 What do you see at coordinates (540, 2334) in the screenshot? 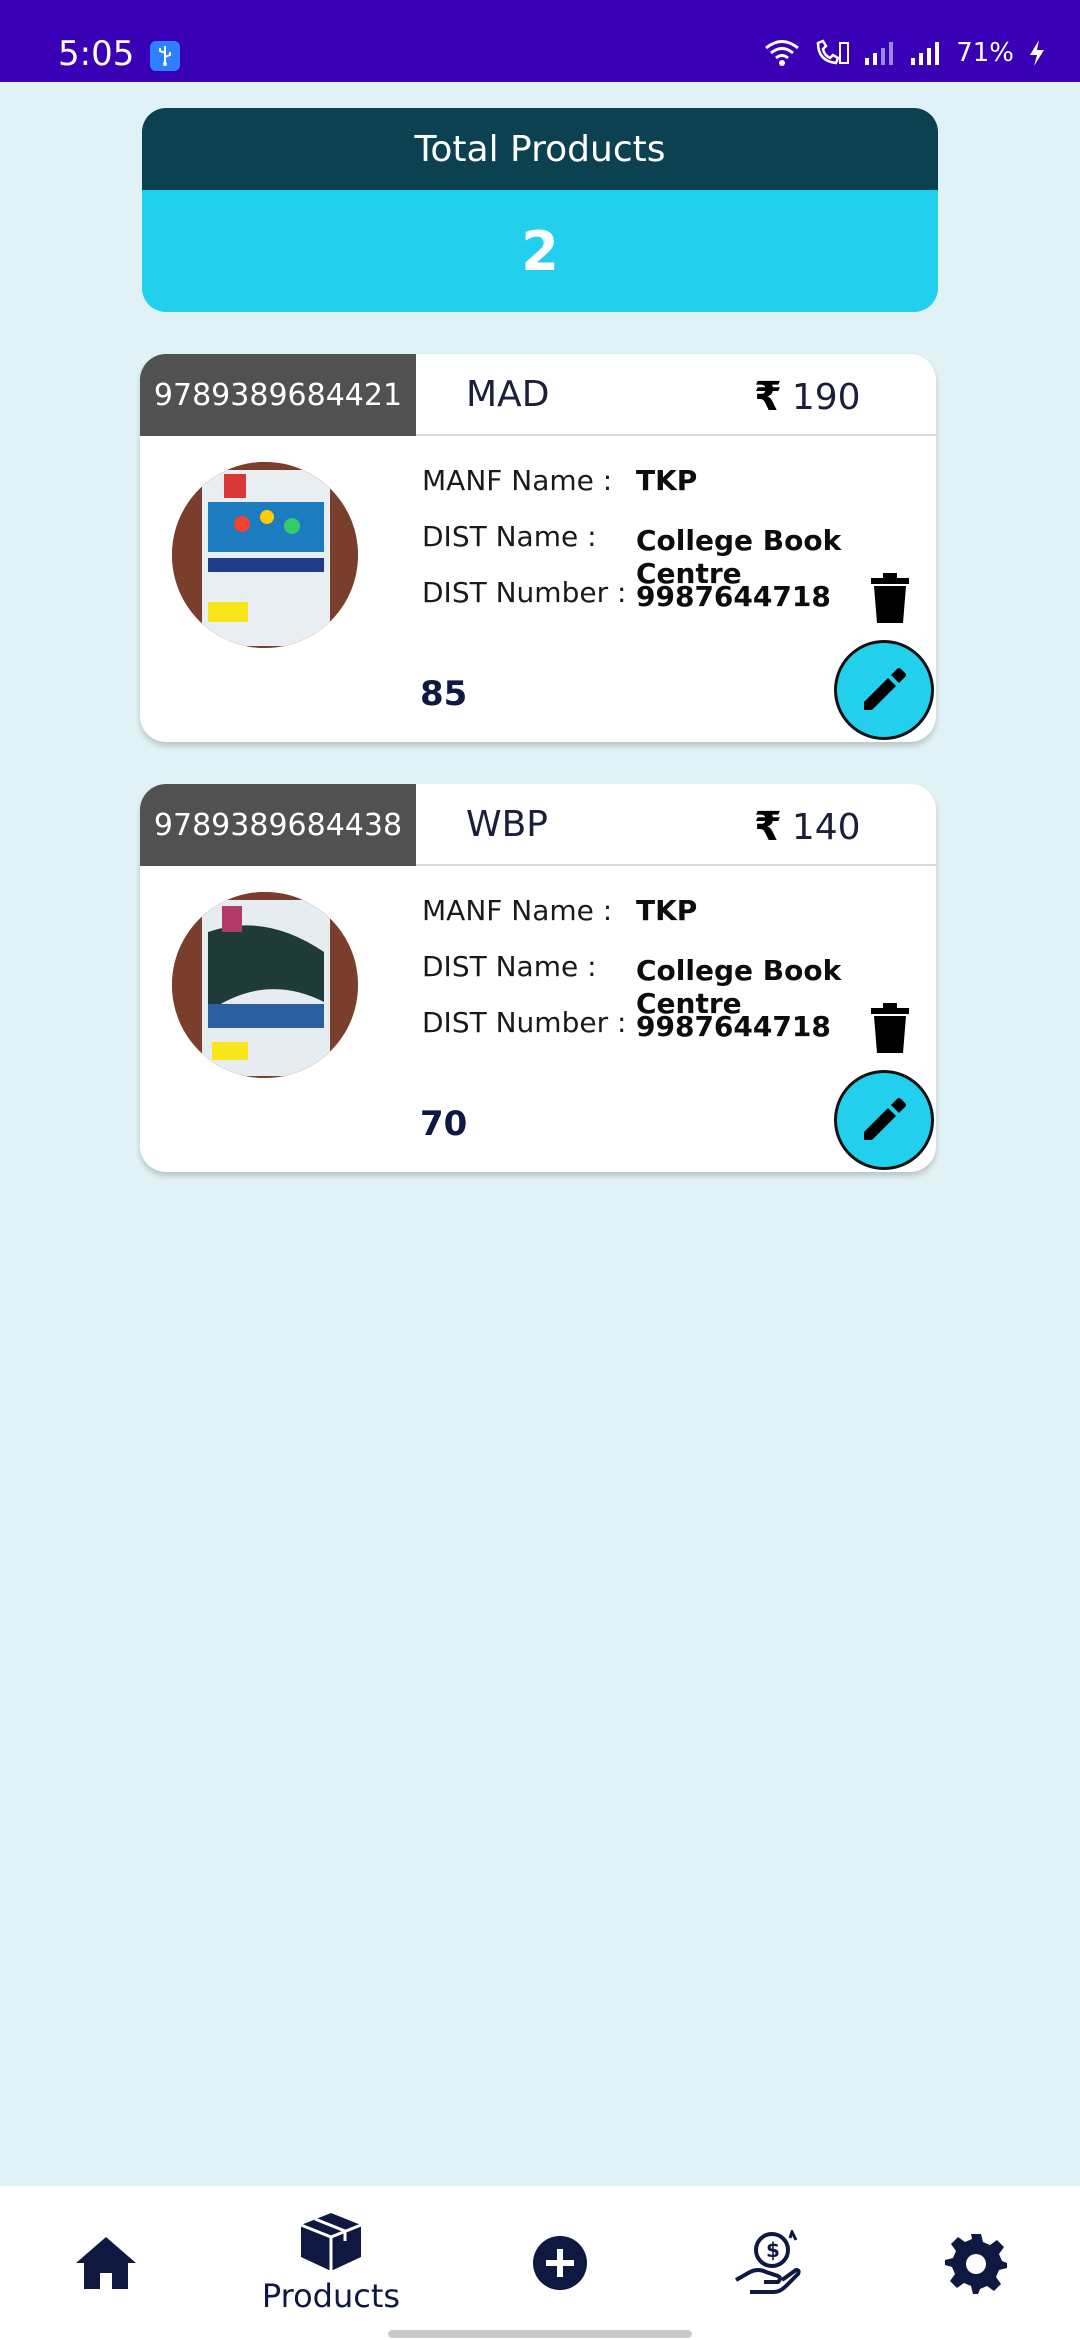
I see `home-indicator` at bounding box center [540, 2334].